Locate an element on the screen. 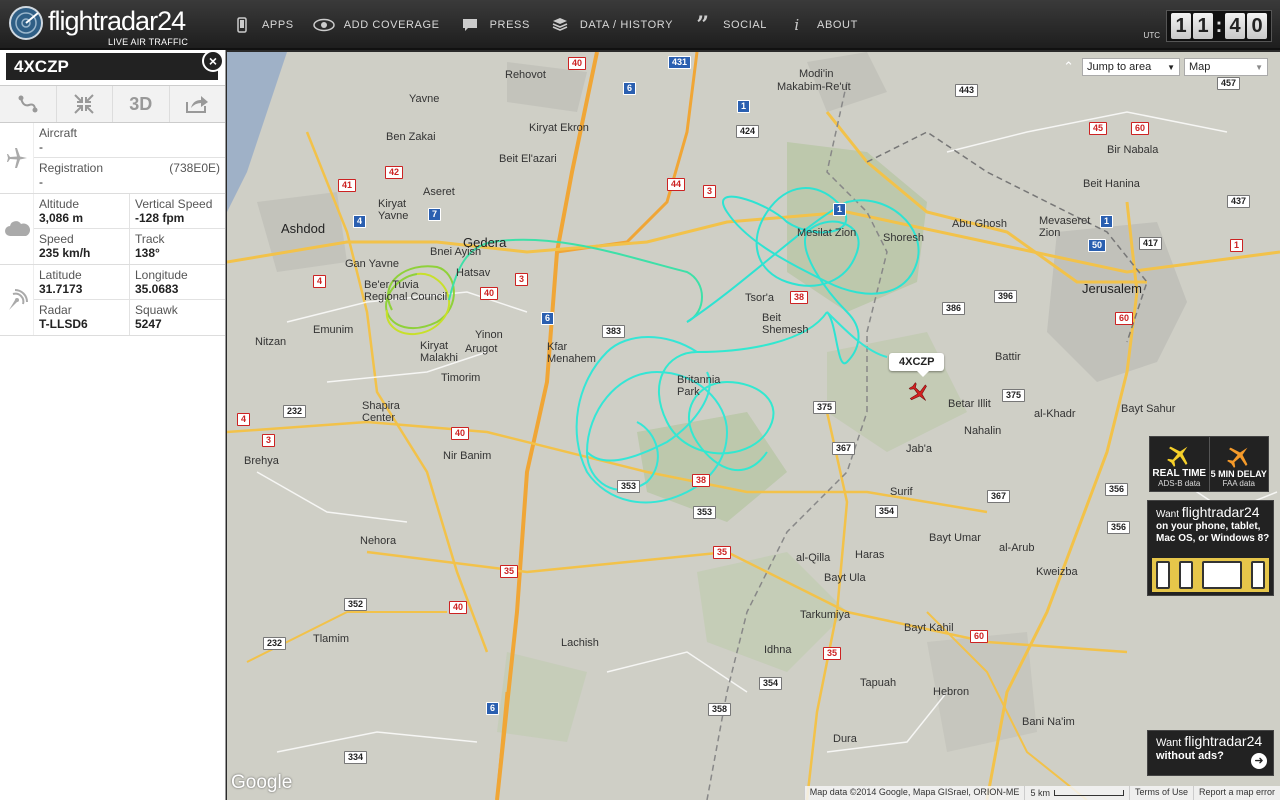 This screenshot has height=800, width=1280. no-ads-banner: Want flightradar24 without ads? ➜ is located at coordinates (1210, 753).